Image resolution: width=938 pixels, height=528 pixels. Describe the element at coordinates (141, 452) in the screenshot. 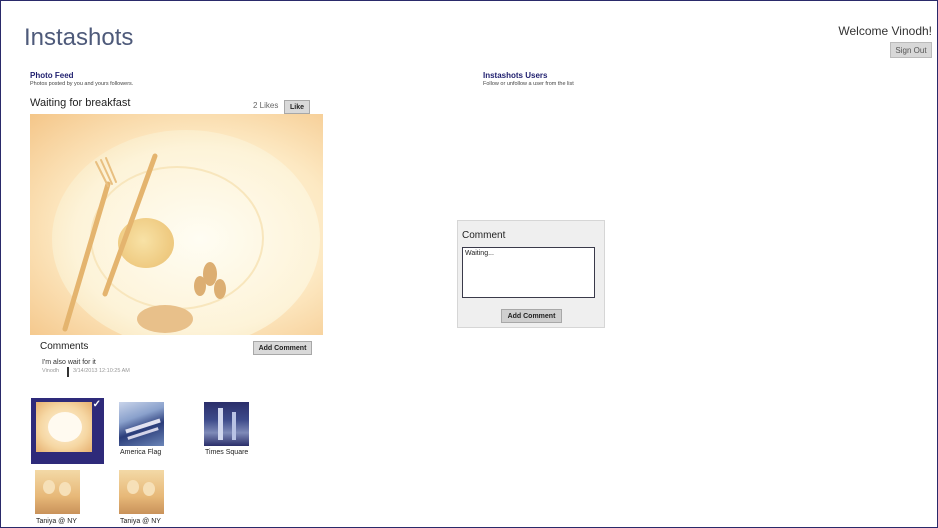

I see `thumbnail-label: America Flag` at that location.